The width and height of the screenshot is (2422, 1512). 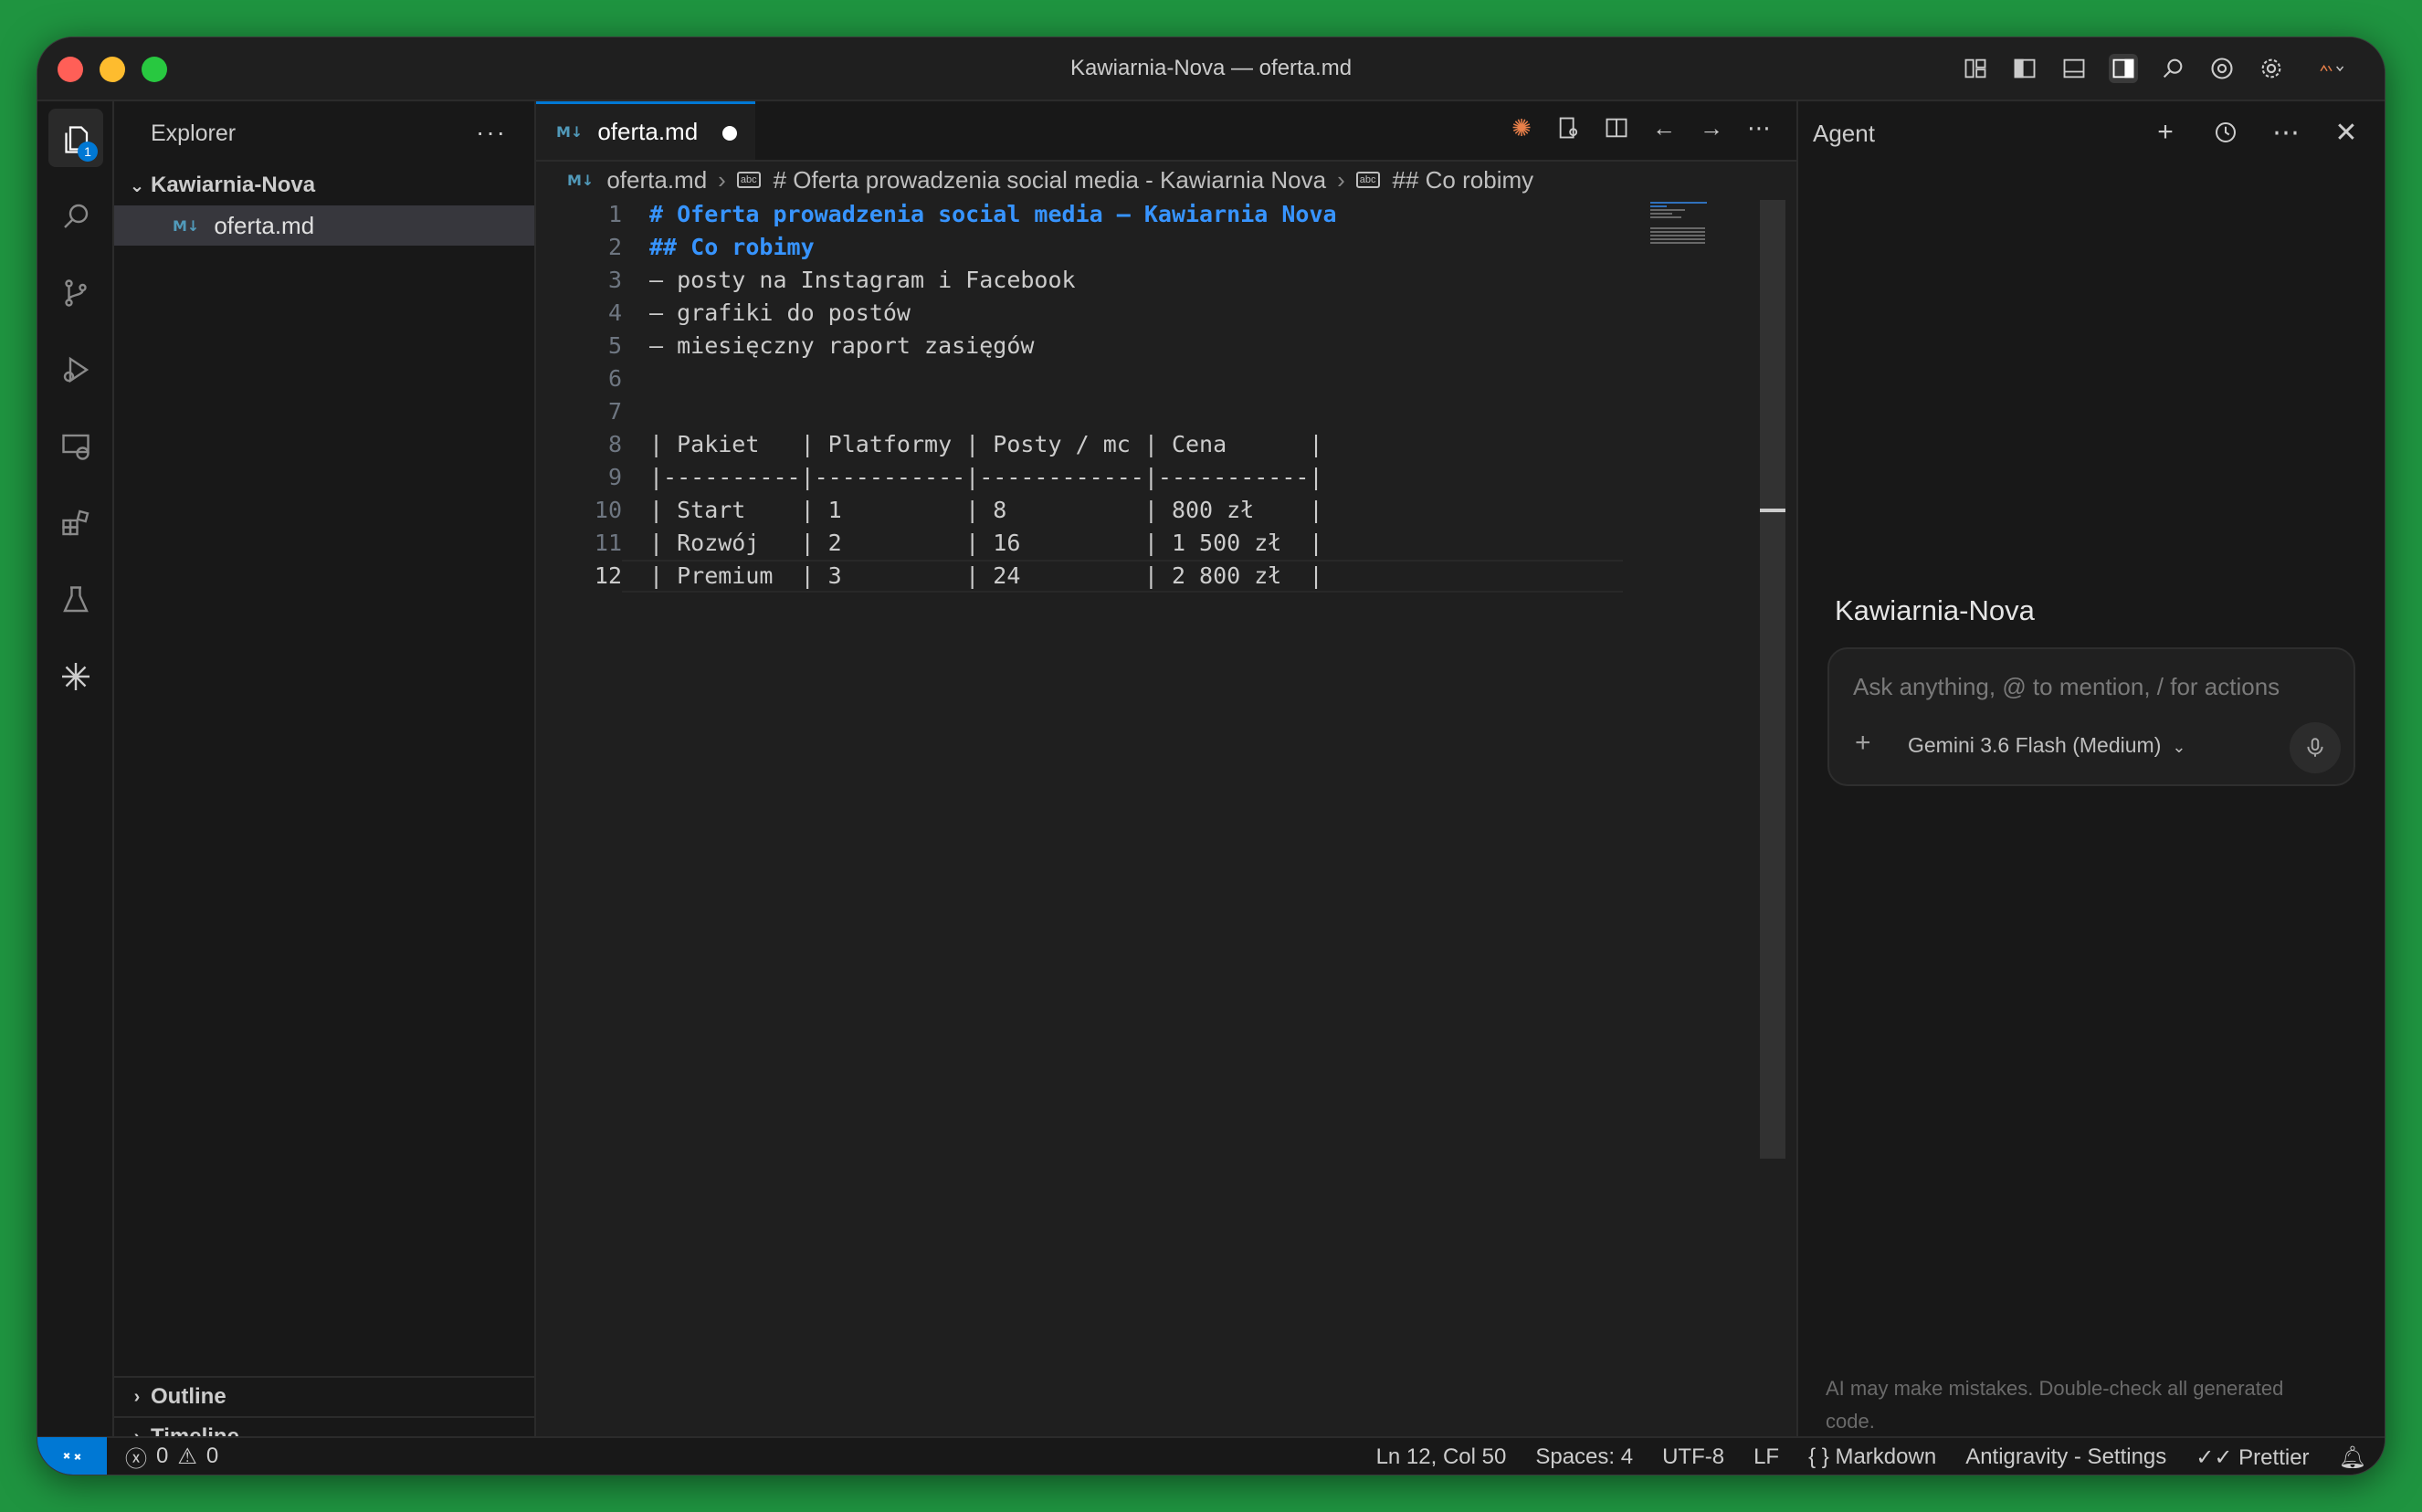 I want to click on remote-explorer-icon, so click(x=76, y=447).